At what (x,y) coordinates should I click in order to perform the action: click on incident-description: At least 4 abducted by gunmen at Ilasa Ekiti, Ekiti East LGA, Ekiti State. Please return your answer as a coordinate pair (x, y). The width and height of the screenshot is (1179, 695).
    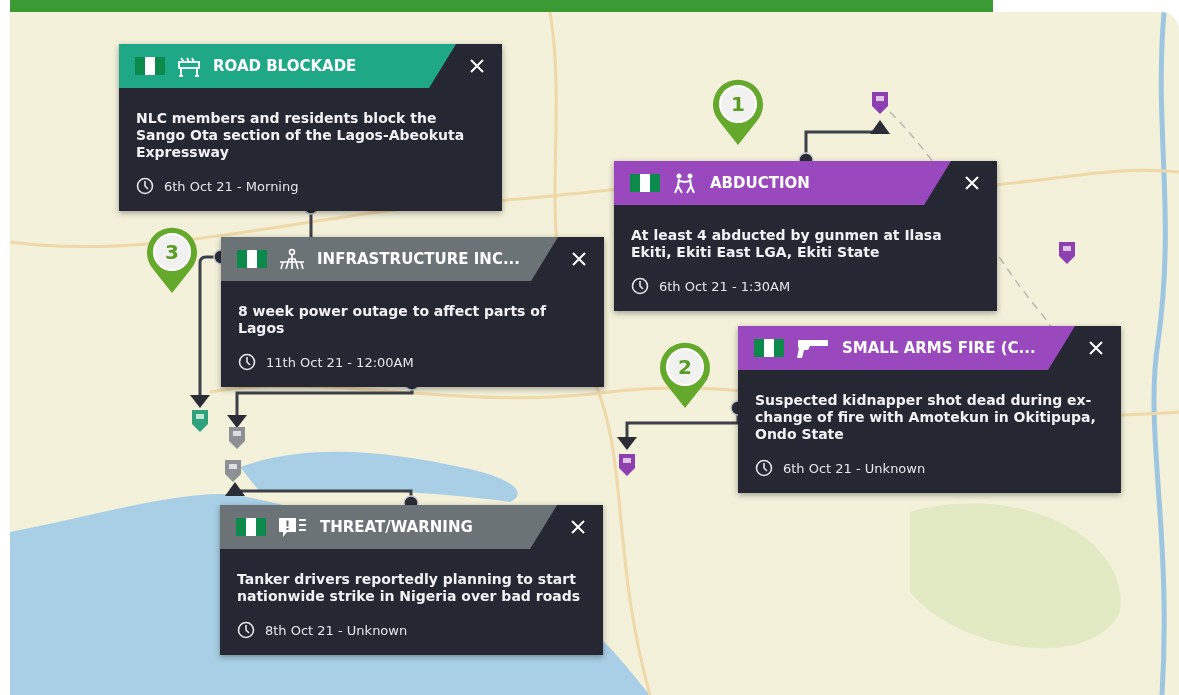
    Looking at the image, I should click on (787, 244).